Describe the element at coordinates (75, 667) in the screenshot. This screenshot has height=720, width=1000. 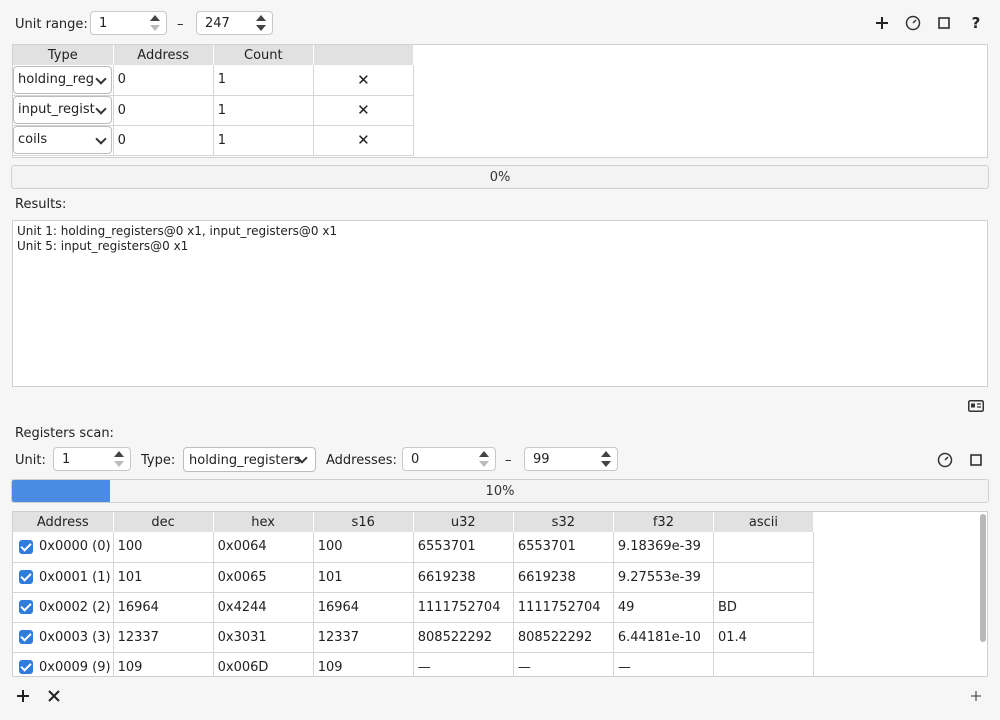
I see `address-value: 0x0009 (9)` at that location.